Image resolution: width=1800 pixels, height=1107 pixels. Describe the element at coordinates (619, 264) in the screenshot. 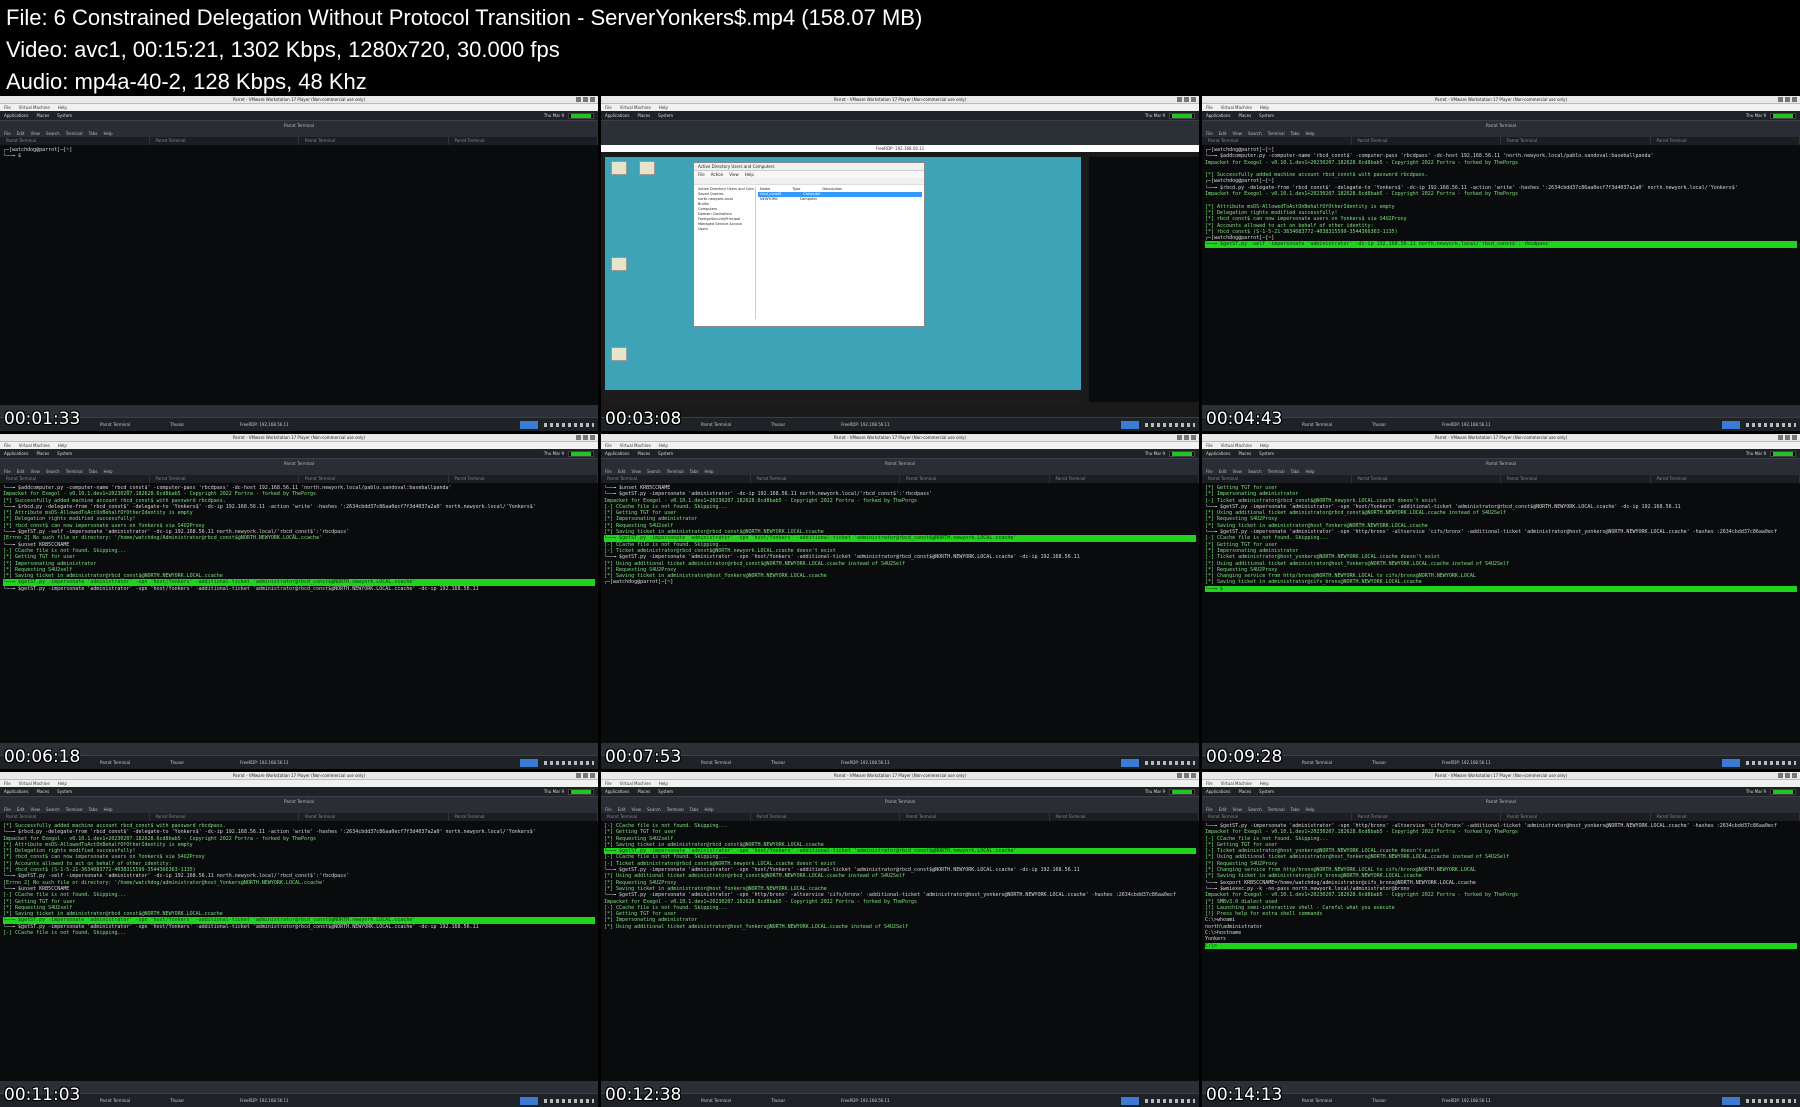

I see `desktop-file-icon` at that location.